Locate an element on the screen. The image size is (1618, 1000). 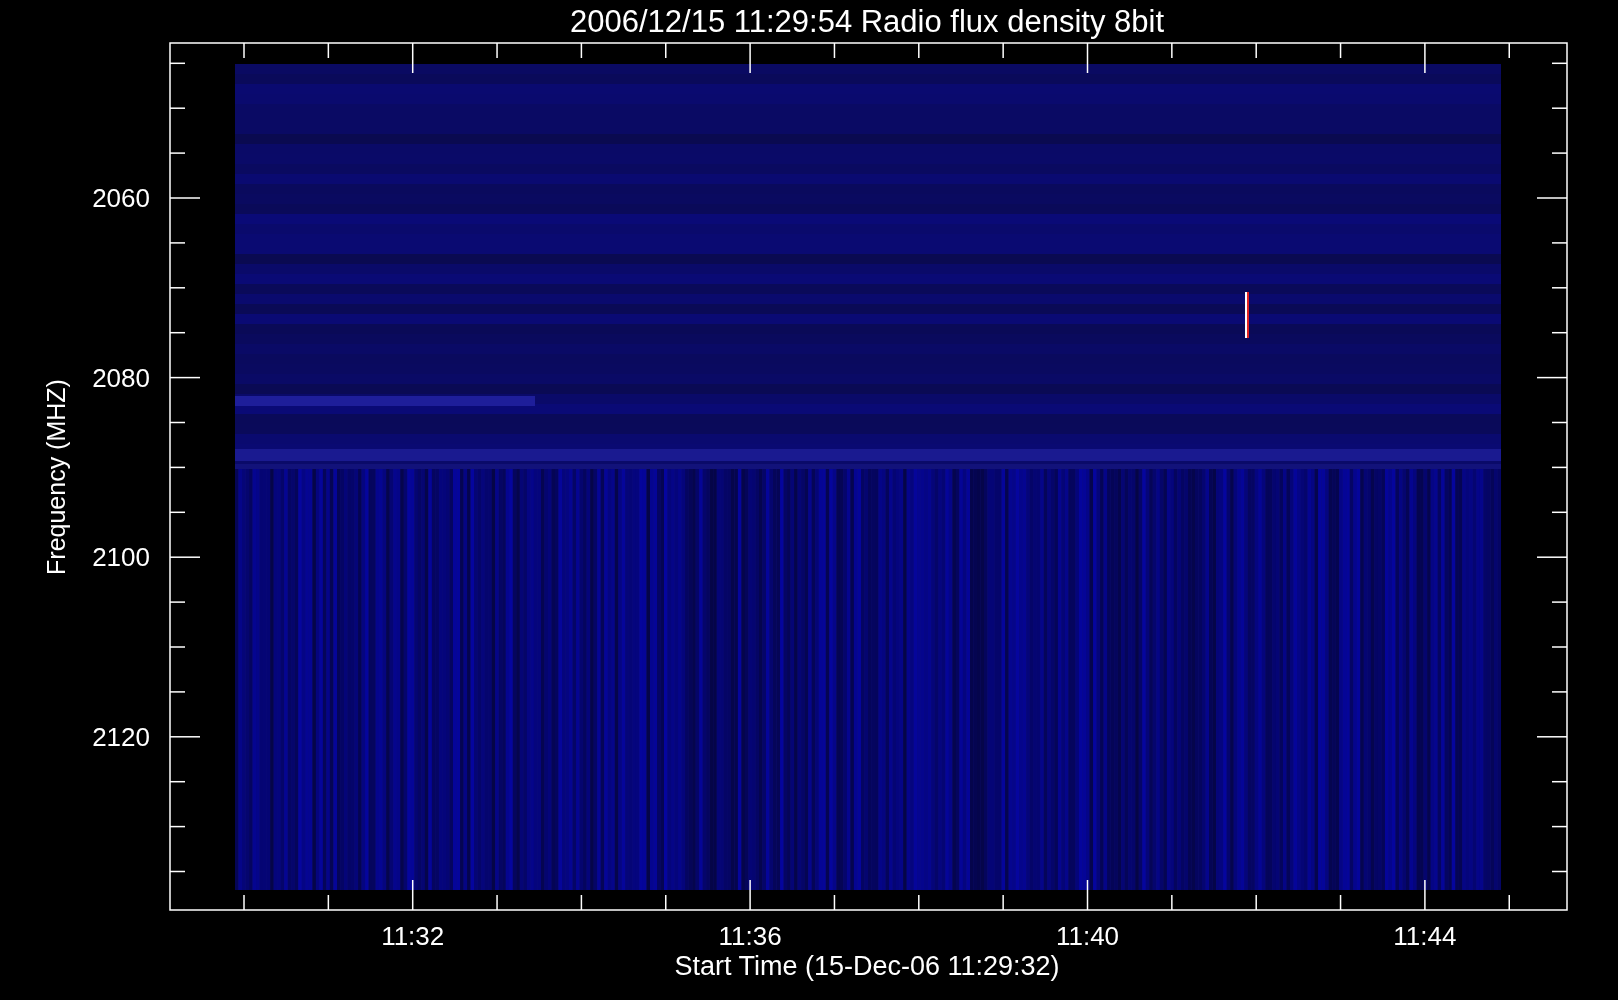
y-tick-label: 2100 is located at coordinates (121, 557).